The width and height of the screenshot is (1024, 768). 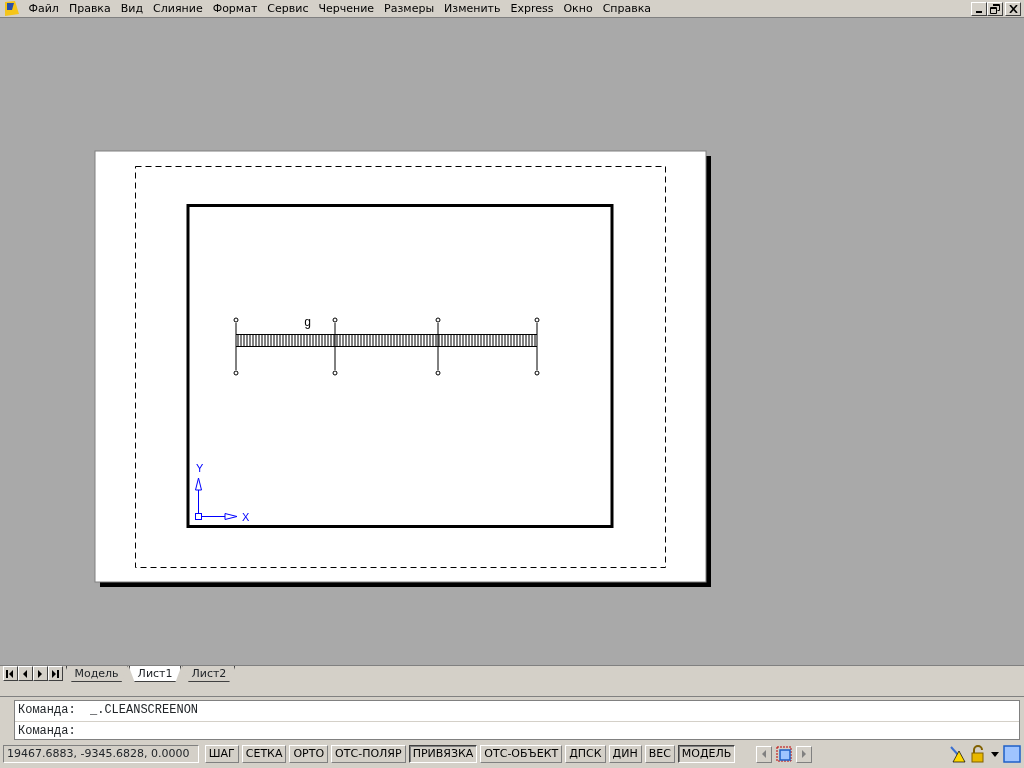 I want to click on viewport-maximize-icon, so click(x=784, y=754).